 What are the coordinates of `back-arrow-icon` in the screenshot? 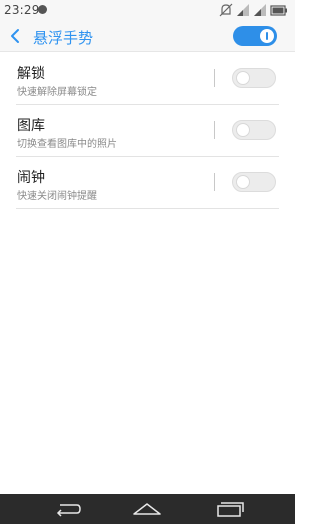 It's located at (68, 510).